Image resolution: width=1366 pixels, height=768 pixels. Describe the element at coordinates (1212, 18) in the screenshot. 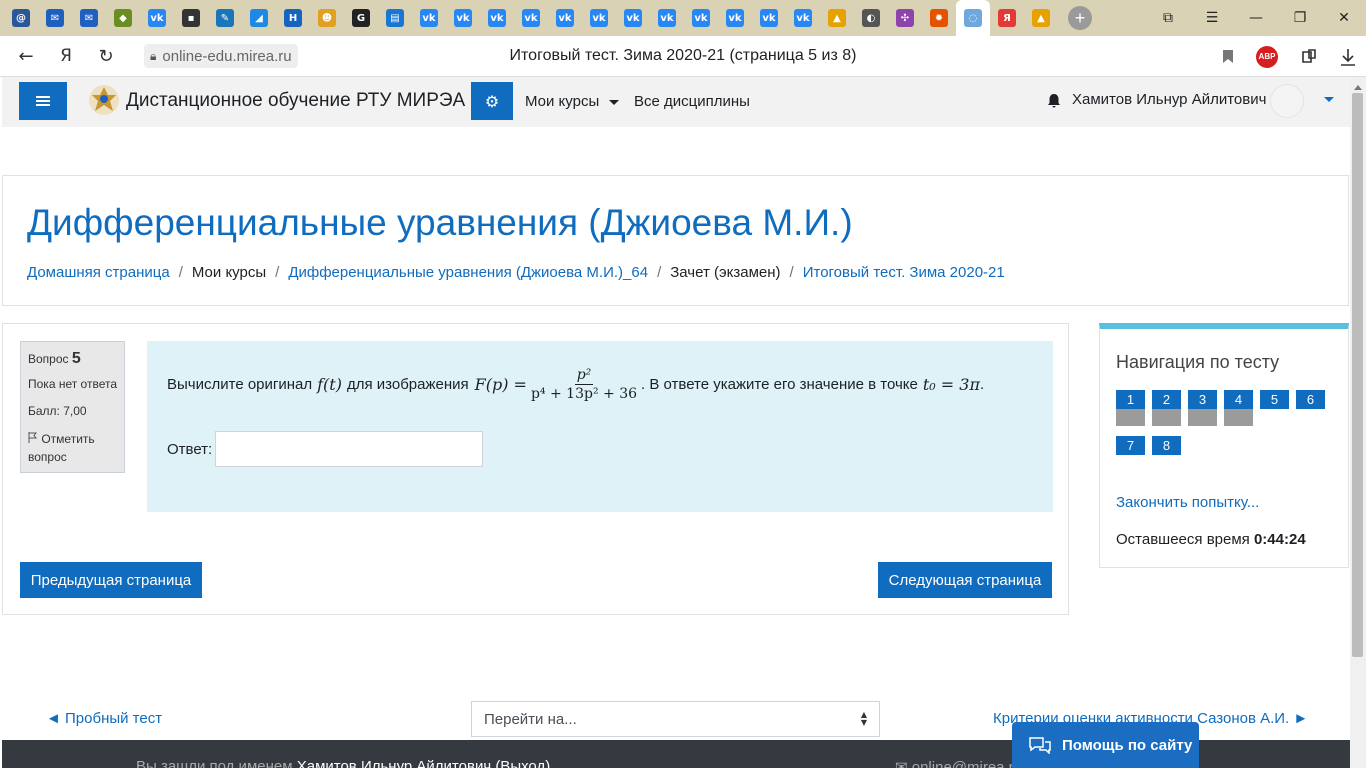

I see `browser-menu-icon: ☰` at that location.